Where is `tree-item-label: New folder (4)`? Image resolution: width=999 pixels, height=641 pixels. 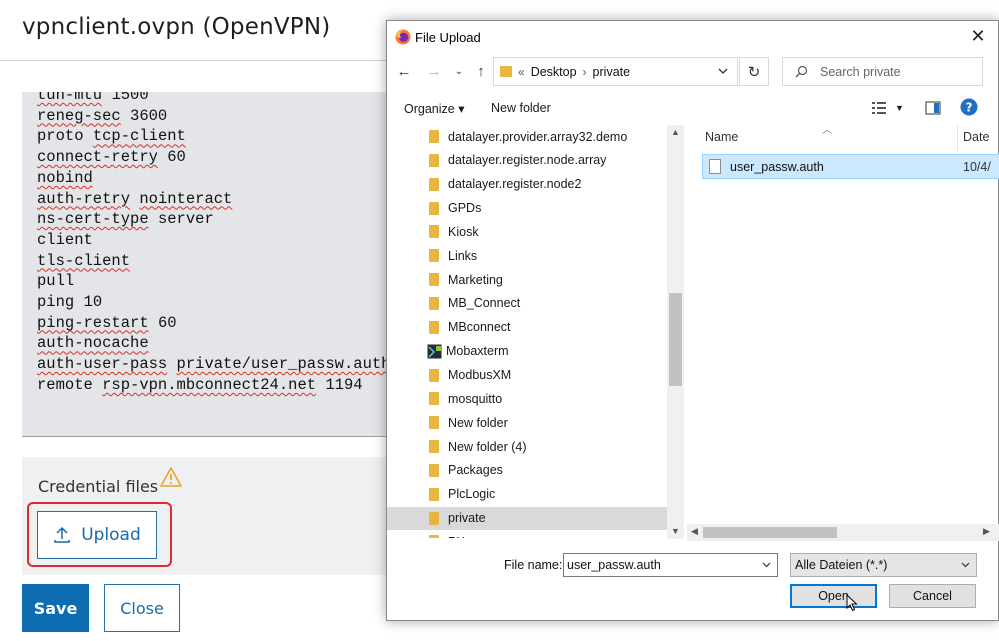 tree-item-label: New folder (4) is located at coordinates (487, 446).